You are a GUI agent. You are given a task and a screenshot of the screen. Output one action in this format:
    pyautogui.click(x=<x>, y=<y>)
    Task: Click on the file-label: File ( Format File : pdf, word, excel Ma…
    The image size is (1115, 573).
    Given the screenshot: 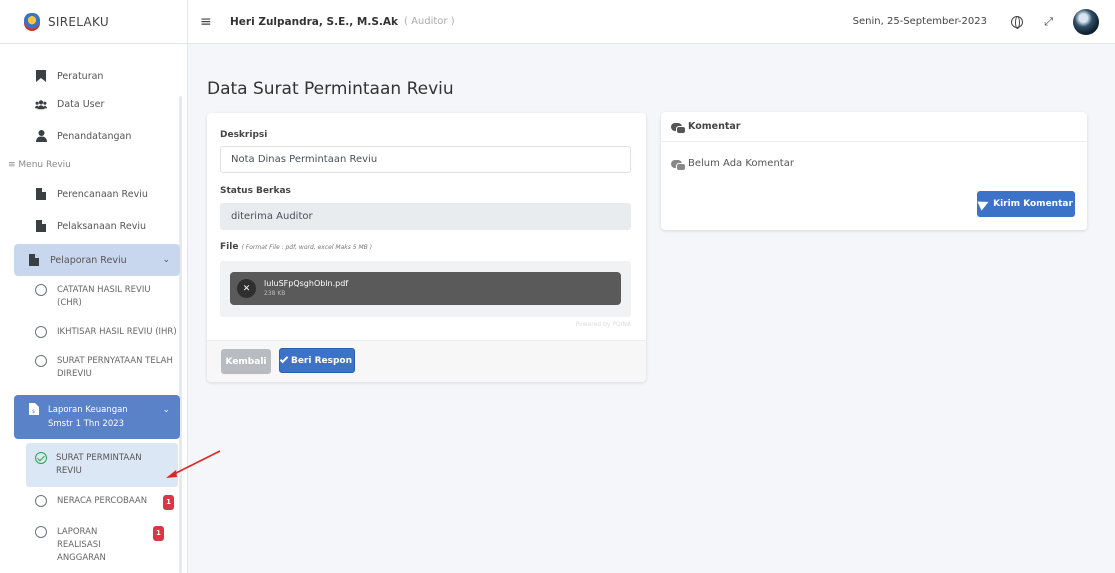 What is the action you would take?
    pyautogui.click(x=296, y=247)
    